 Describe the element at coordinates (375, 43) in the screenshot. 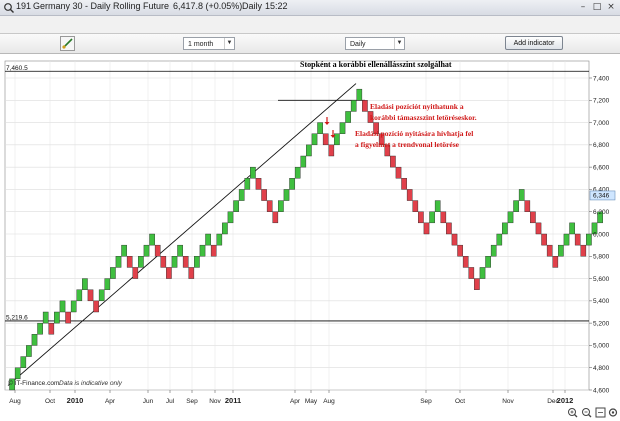

I see `interval-select: Daily ▼` at that location.